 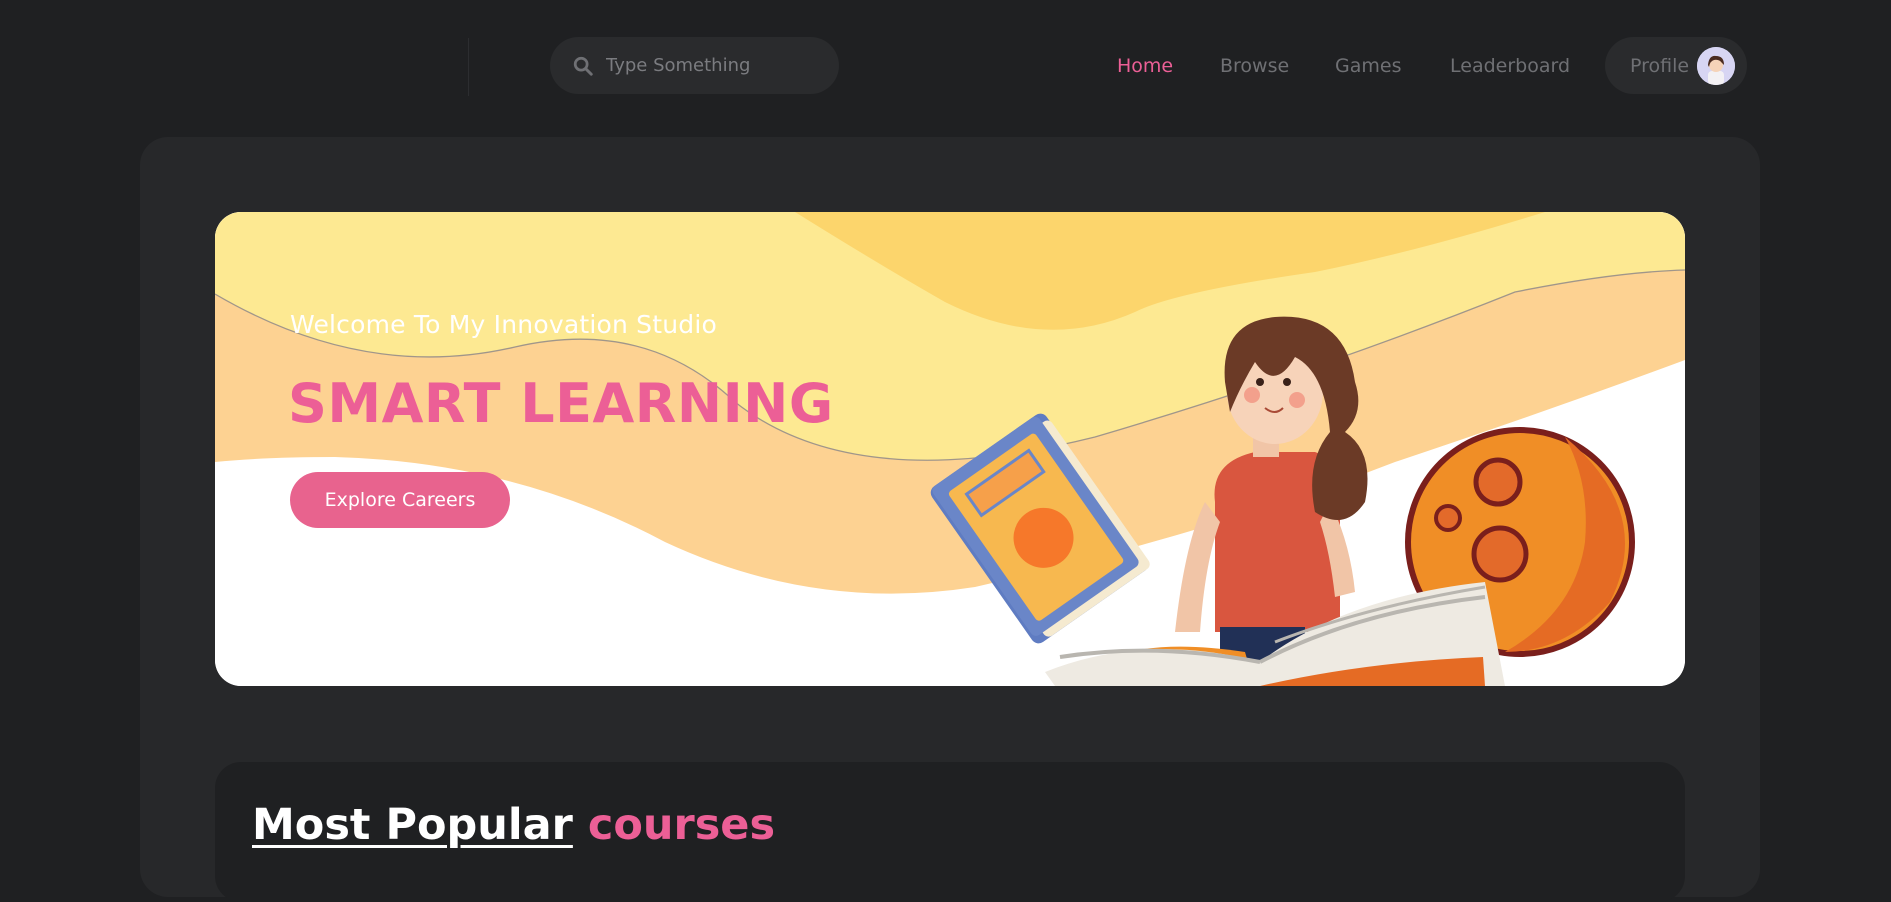 What do you see at coordinates (716, 65) in the screenshot?
I see `search-input` at bounding box center [716, 65].